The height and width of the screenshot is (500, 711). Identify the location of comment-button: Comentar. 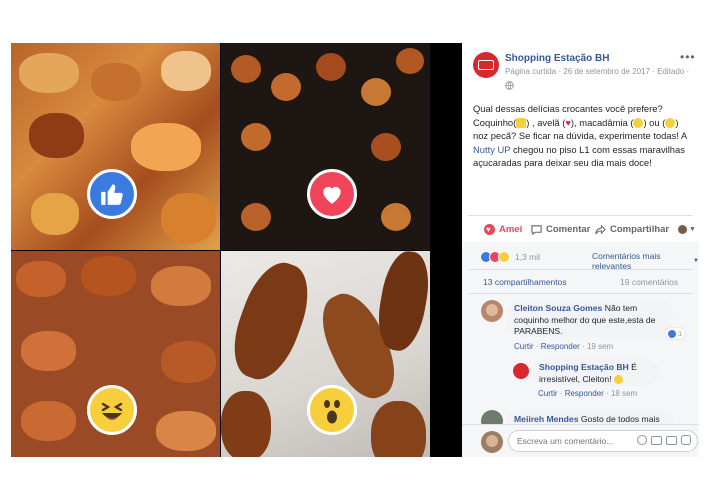
(560, 229).